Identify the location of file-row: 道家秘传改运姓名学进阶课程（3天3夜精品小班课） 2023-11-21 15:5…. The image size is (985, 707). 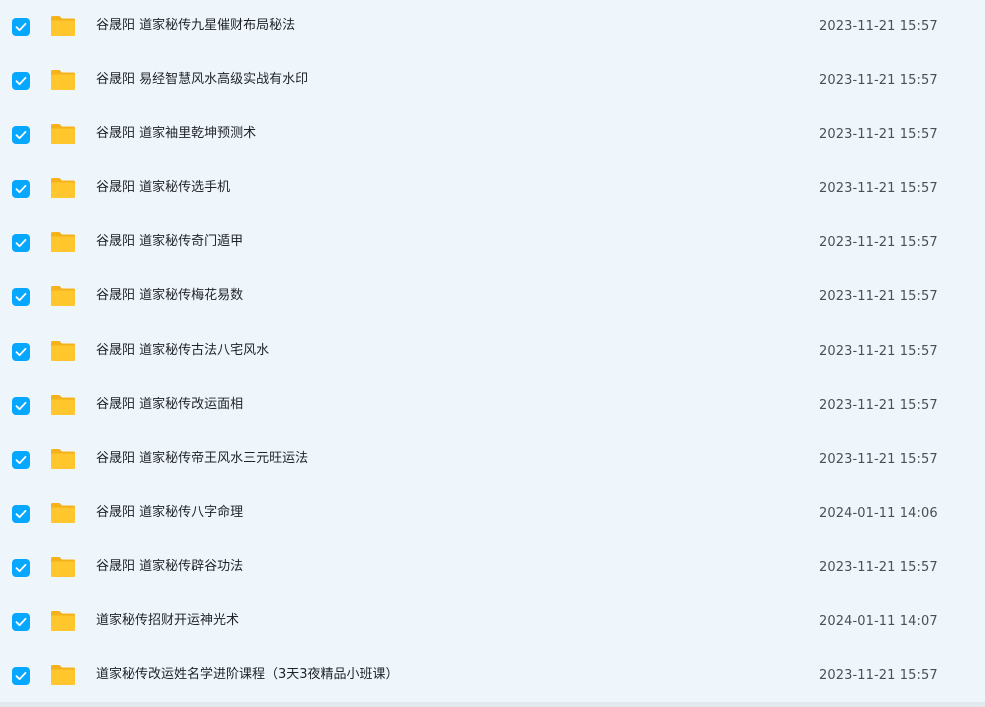
(492, 676).